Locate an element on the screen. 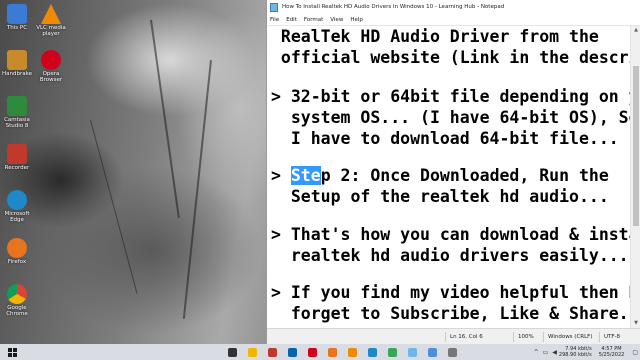 The image size is (640, 360). desktop-icon-vlc: VLC media player is located at coordinates (51, 20).